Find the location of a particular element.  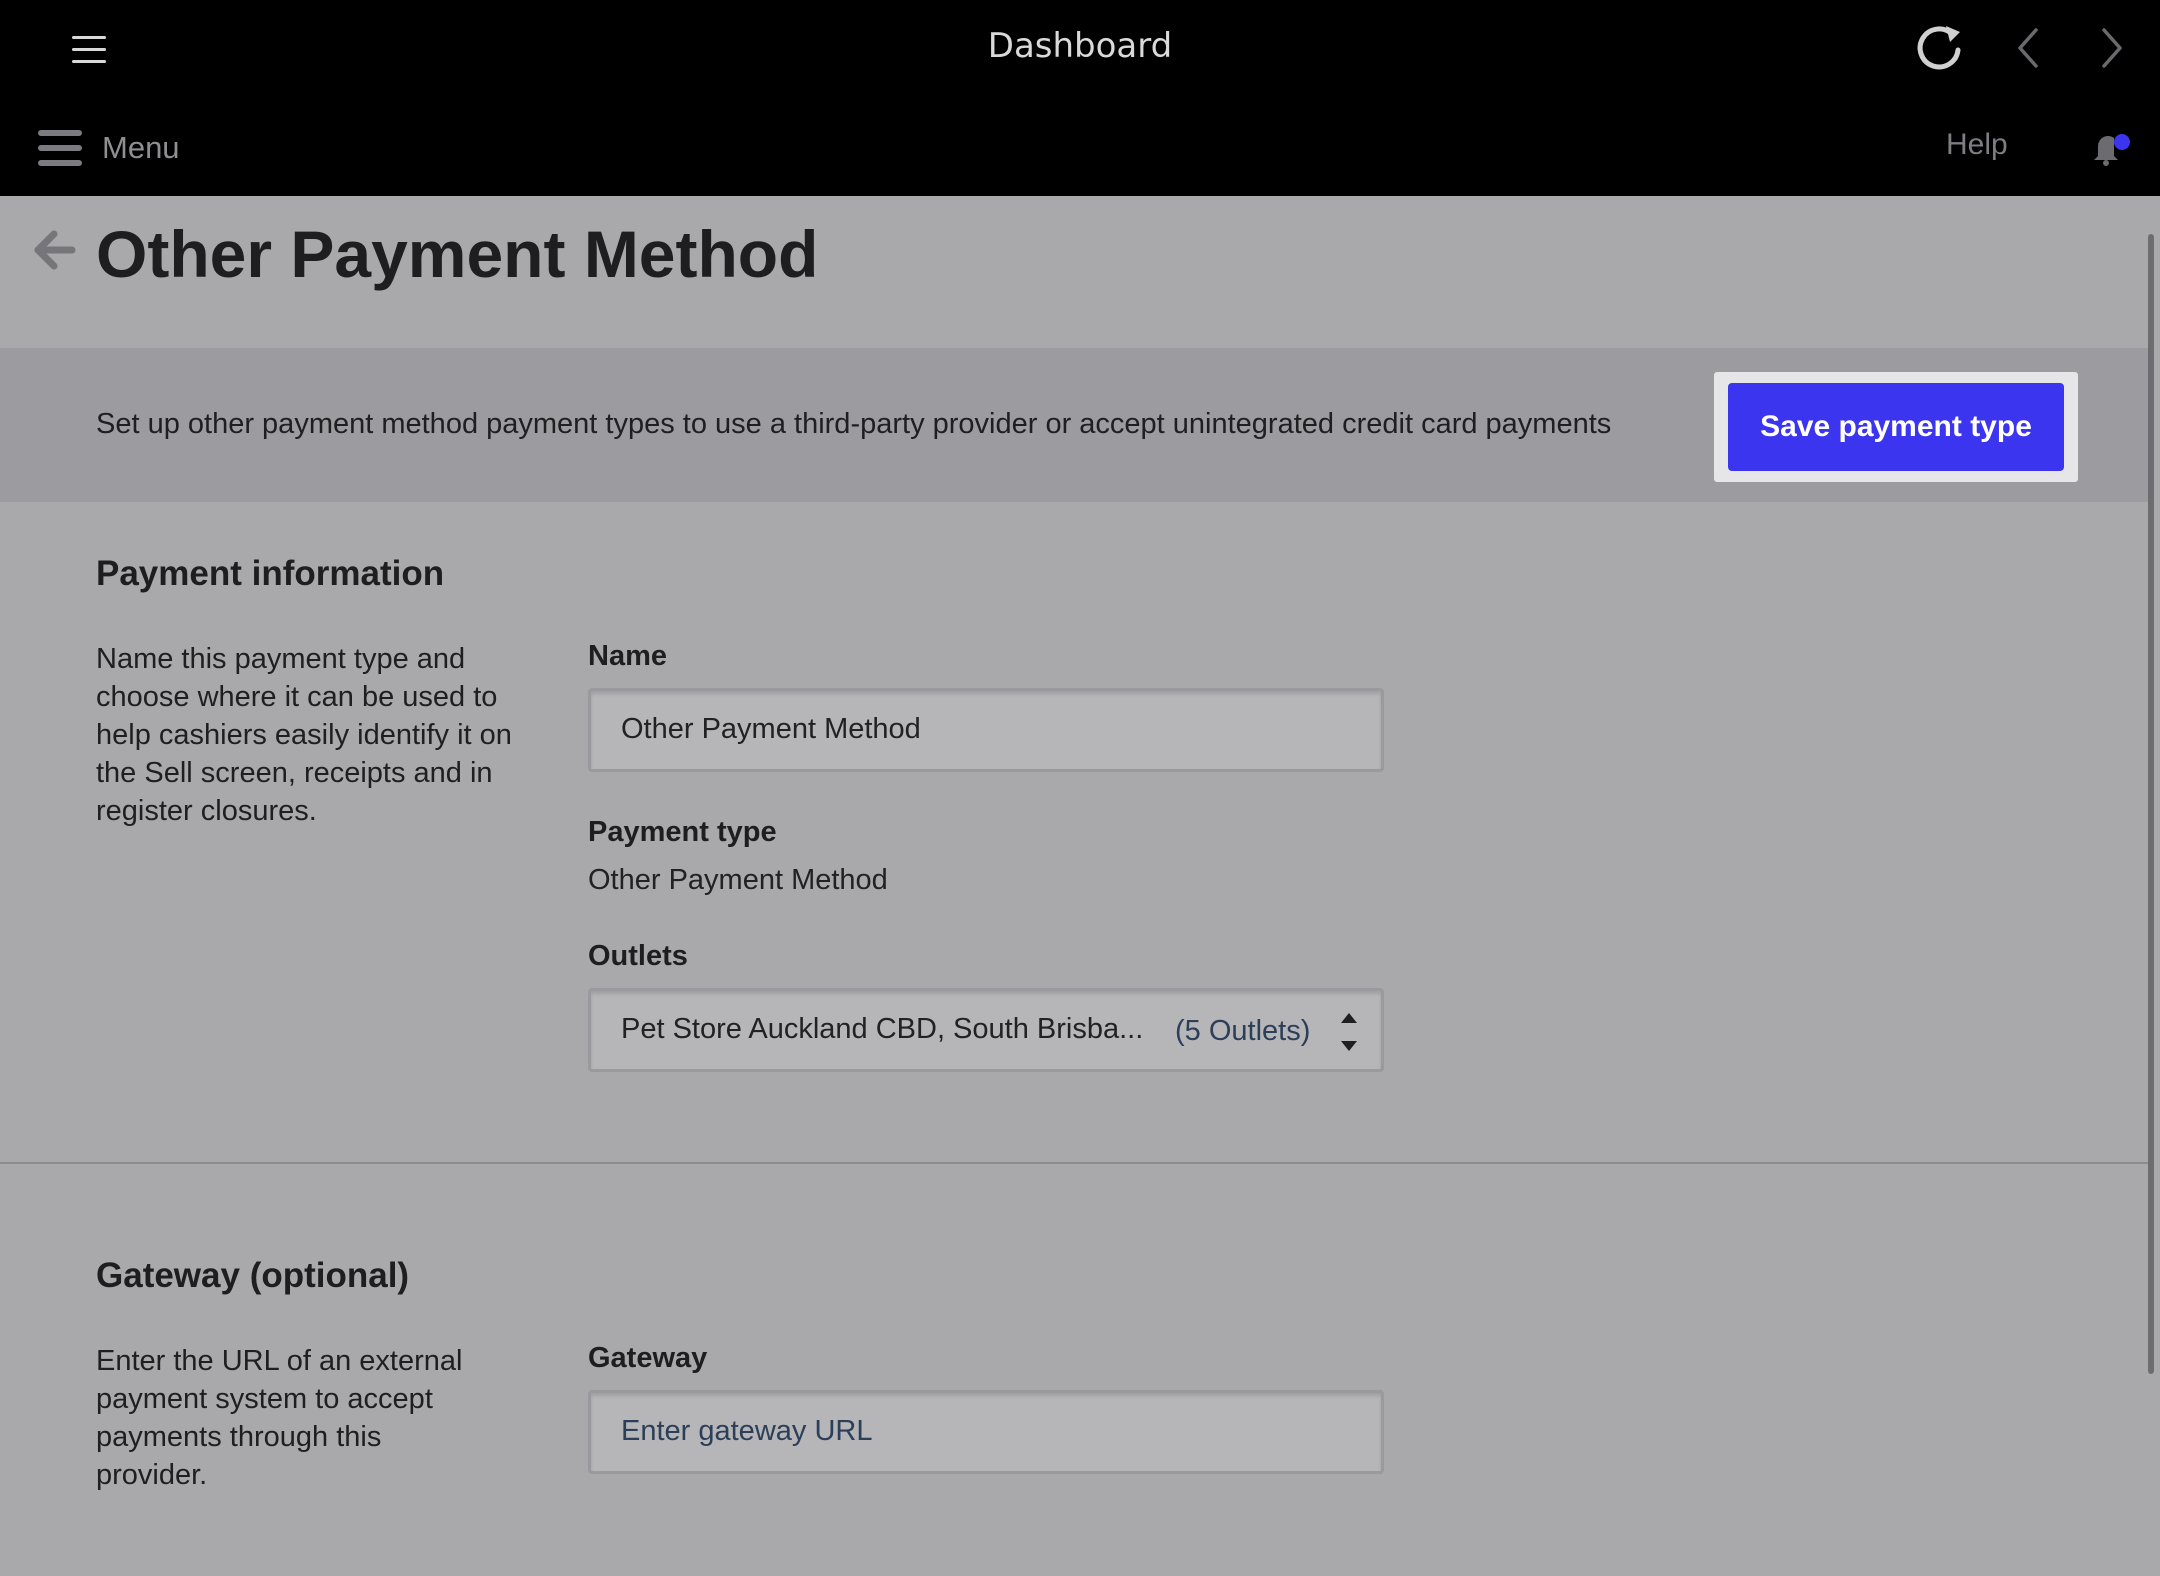

bell-icon is located at coordinates (2110, 150).